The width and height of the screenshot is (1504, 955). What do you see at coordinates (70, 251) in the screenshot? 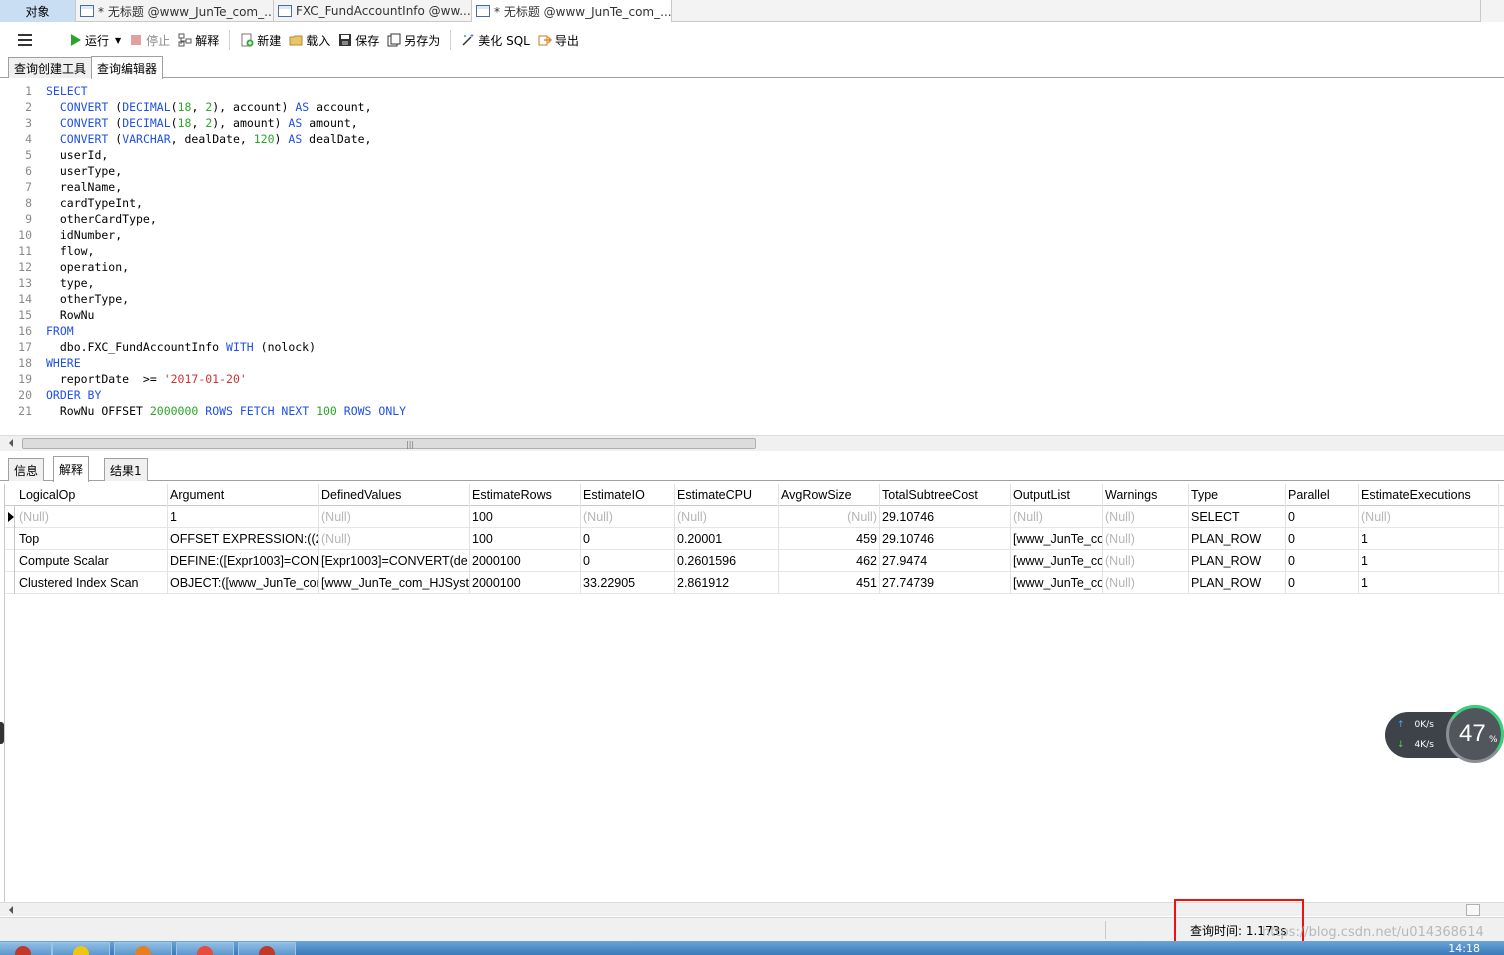
I see `code-text: flow,` at bounding box center [70, 251].